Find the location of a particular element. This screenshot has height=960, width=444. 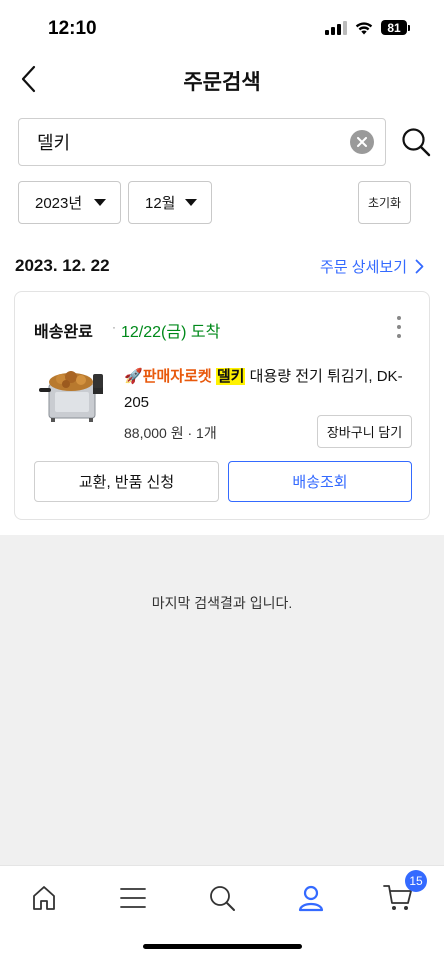

chevron-right-icon is located at coordinates (419, 266).